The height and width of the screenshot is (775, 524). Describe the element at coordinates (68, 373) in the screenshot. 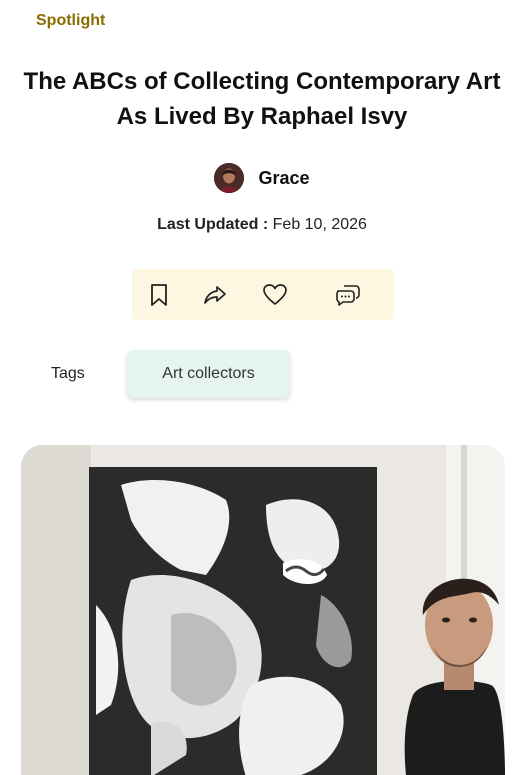

I see `tags-label: Tags` at that location.